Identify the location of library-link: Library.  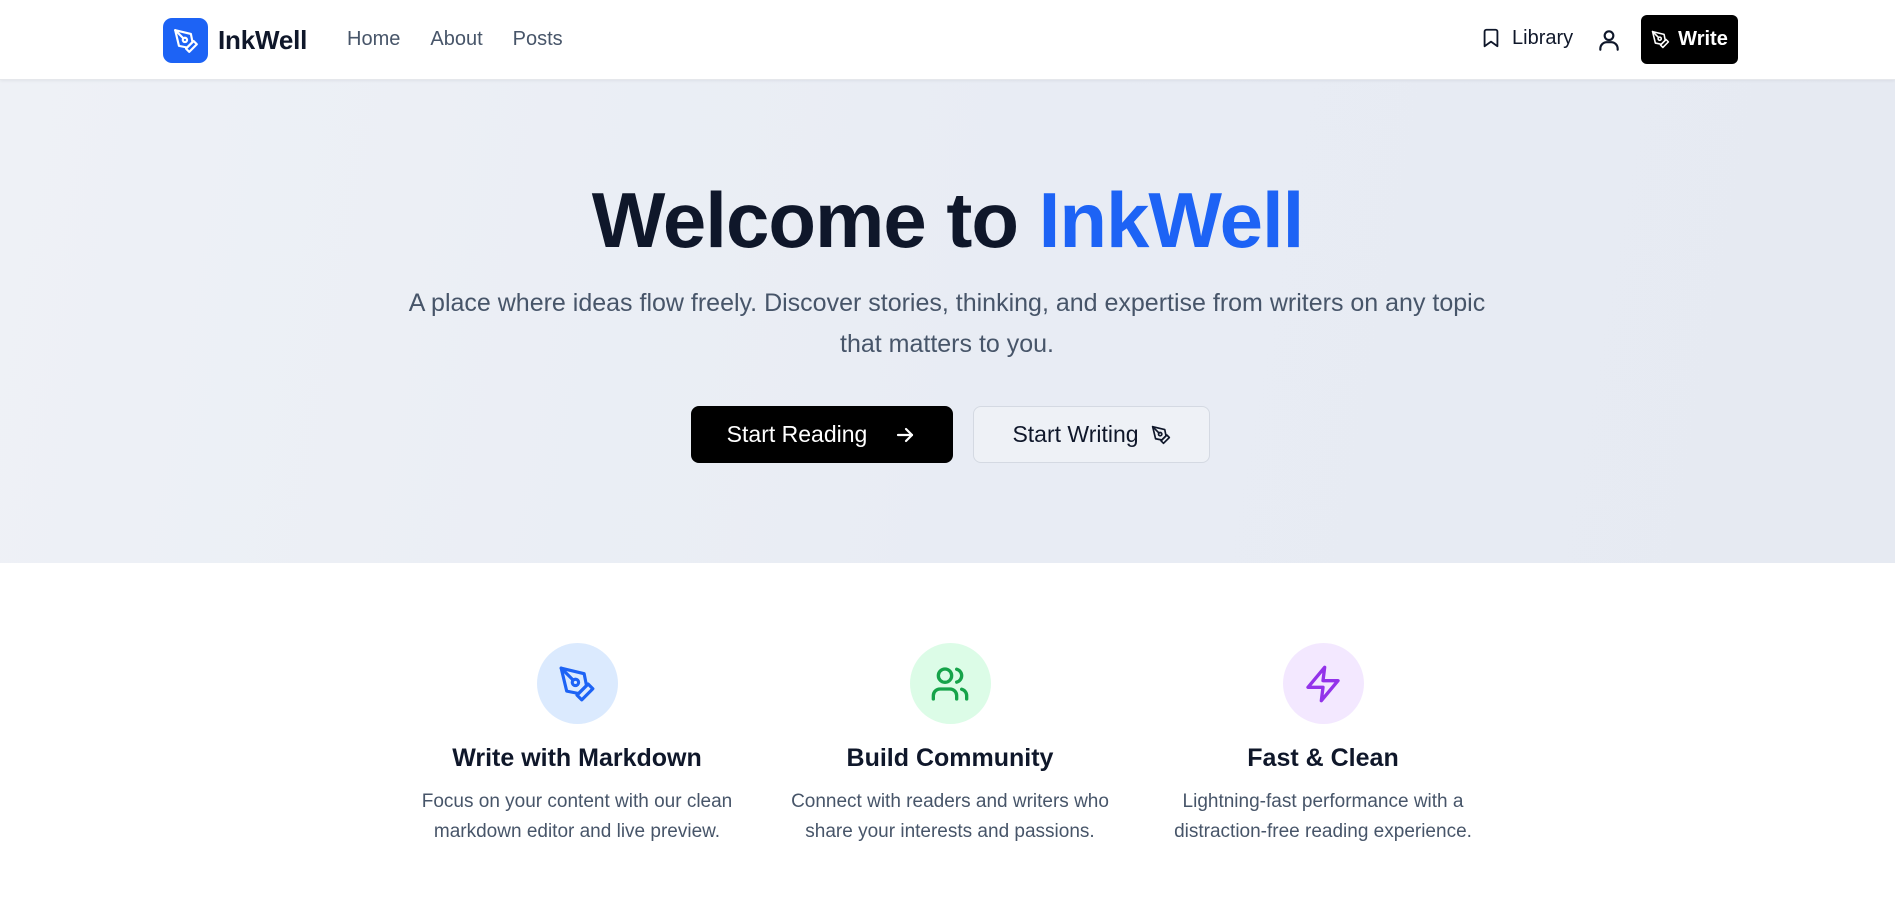
(1526, 38).